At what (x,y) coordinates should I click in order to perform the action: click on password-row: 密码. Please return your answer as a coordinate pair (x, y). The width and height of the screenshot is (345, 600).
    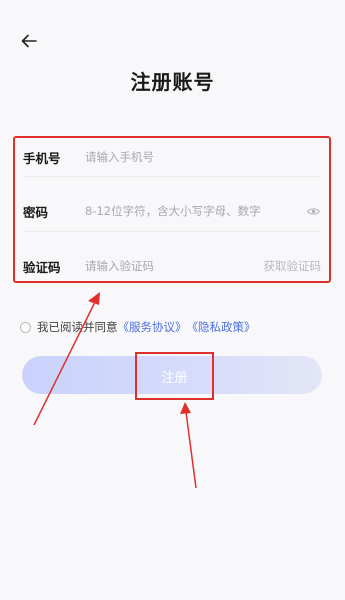
    Looking at the image, I should click on (172, 211).